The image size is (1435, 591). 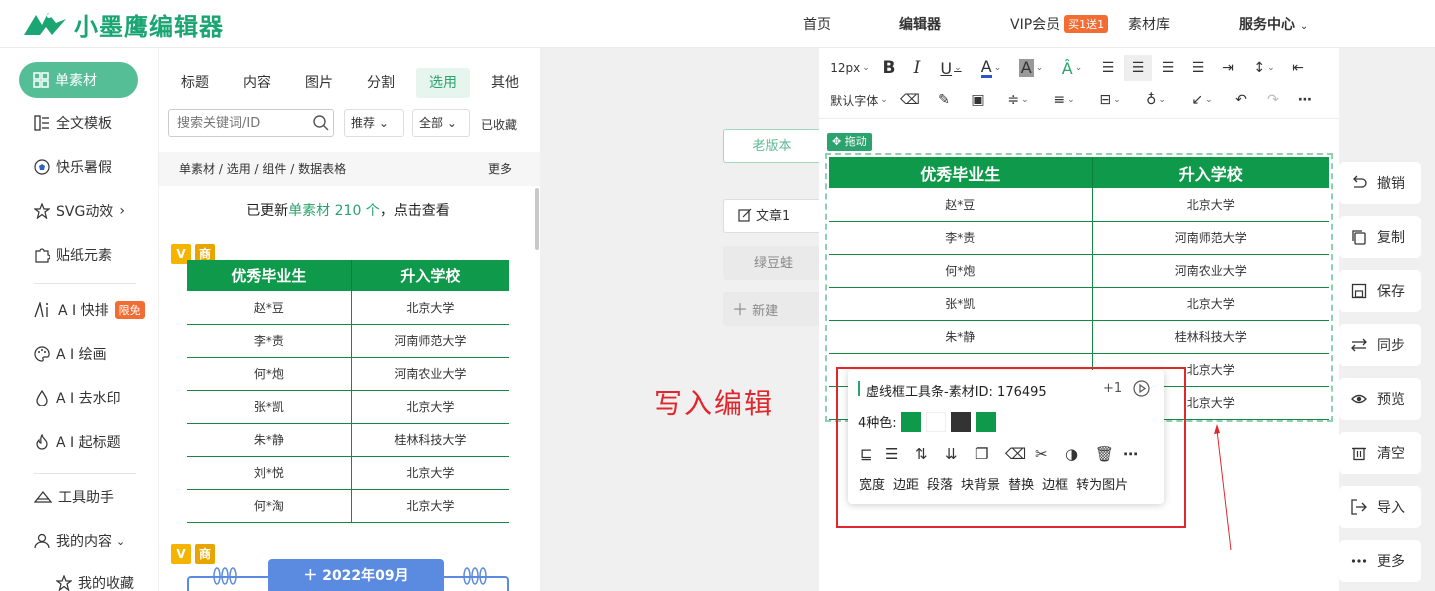 I want to click on table-cell: 张*凯, so click(x=961, y=304).